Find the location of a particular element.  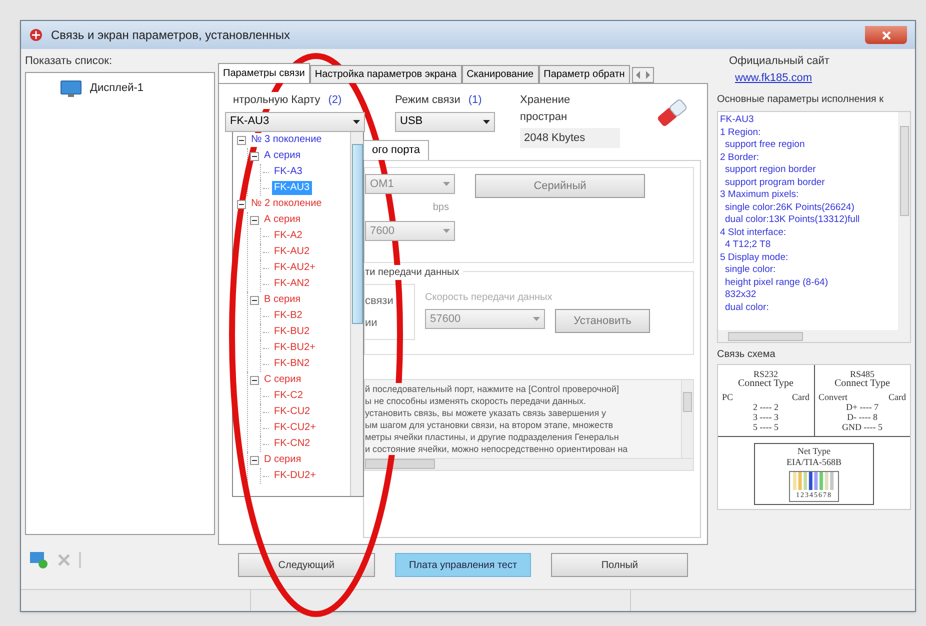

connect-title: RS232 is located at coordinates (765, 374).